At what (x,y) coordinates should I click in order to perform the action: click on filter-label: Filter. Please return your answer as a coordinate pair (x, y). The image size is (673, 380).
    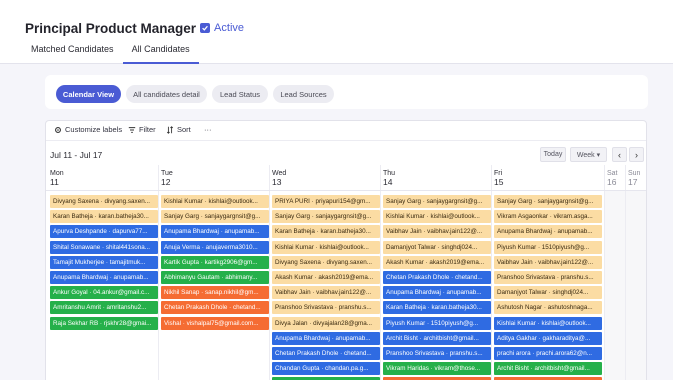
    Looking at the image, I should click on (147, 129).